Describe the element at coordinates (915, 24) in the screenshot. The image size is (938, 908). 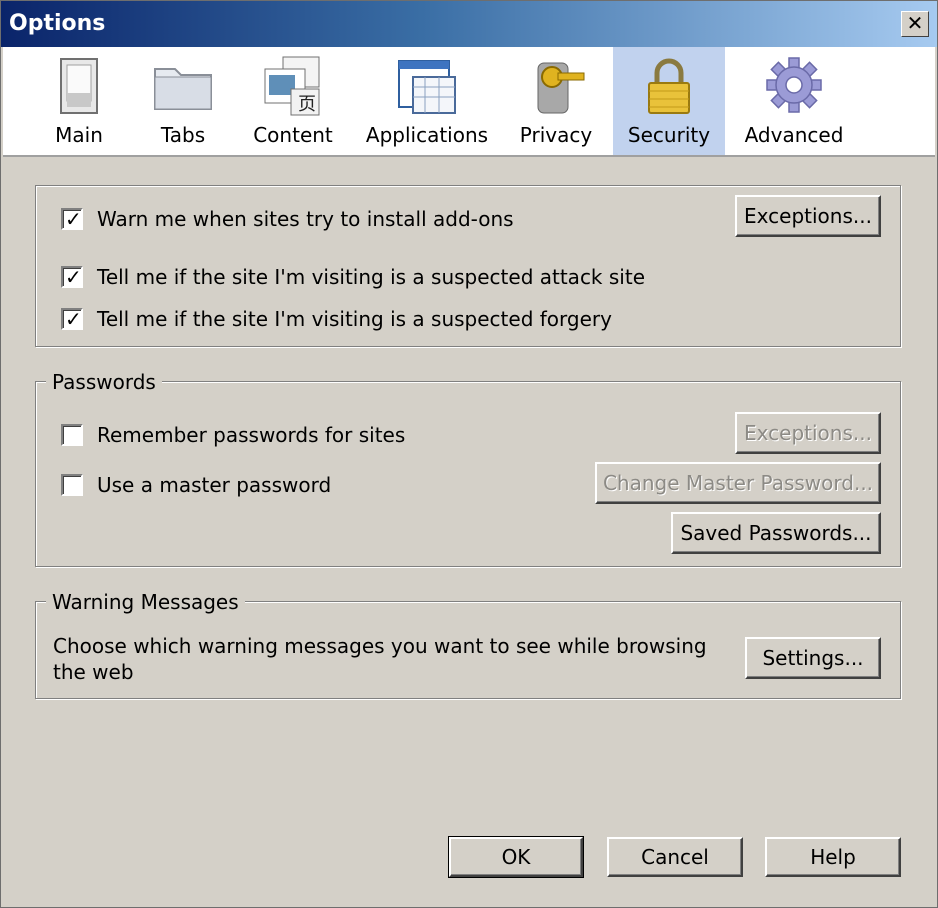
I see `close-button: ✕` at that location.